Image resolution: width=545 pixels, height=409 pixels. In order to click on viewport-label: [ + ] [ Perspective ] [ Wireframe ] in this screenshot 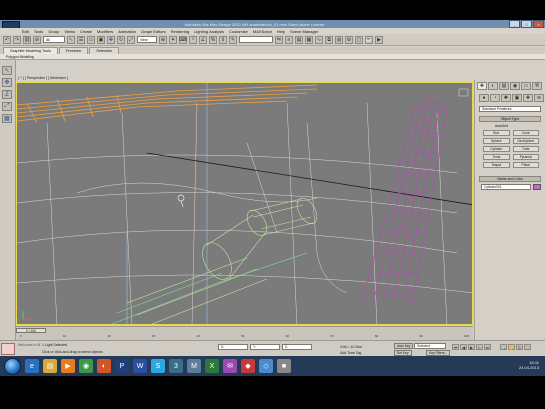, I will do `click(43, 78)`.